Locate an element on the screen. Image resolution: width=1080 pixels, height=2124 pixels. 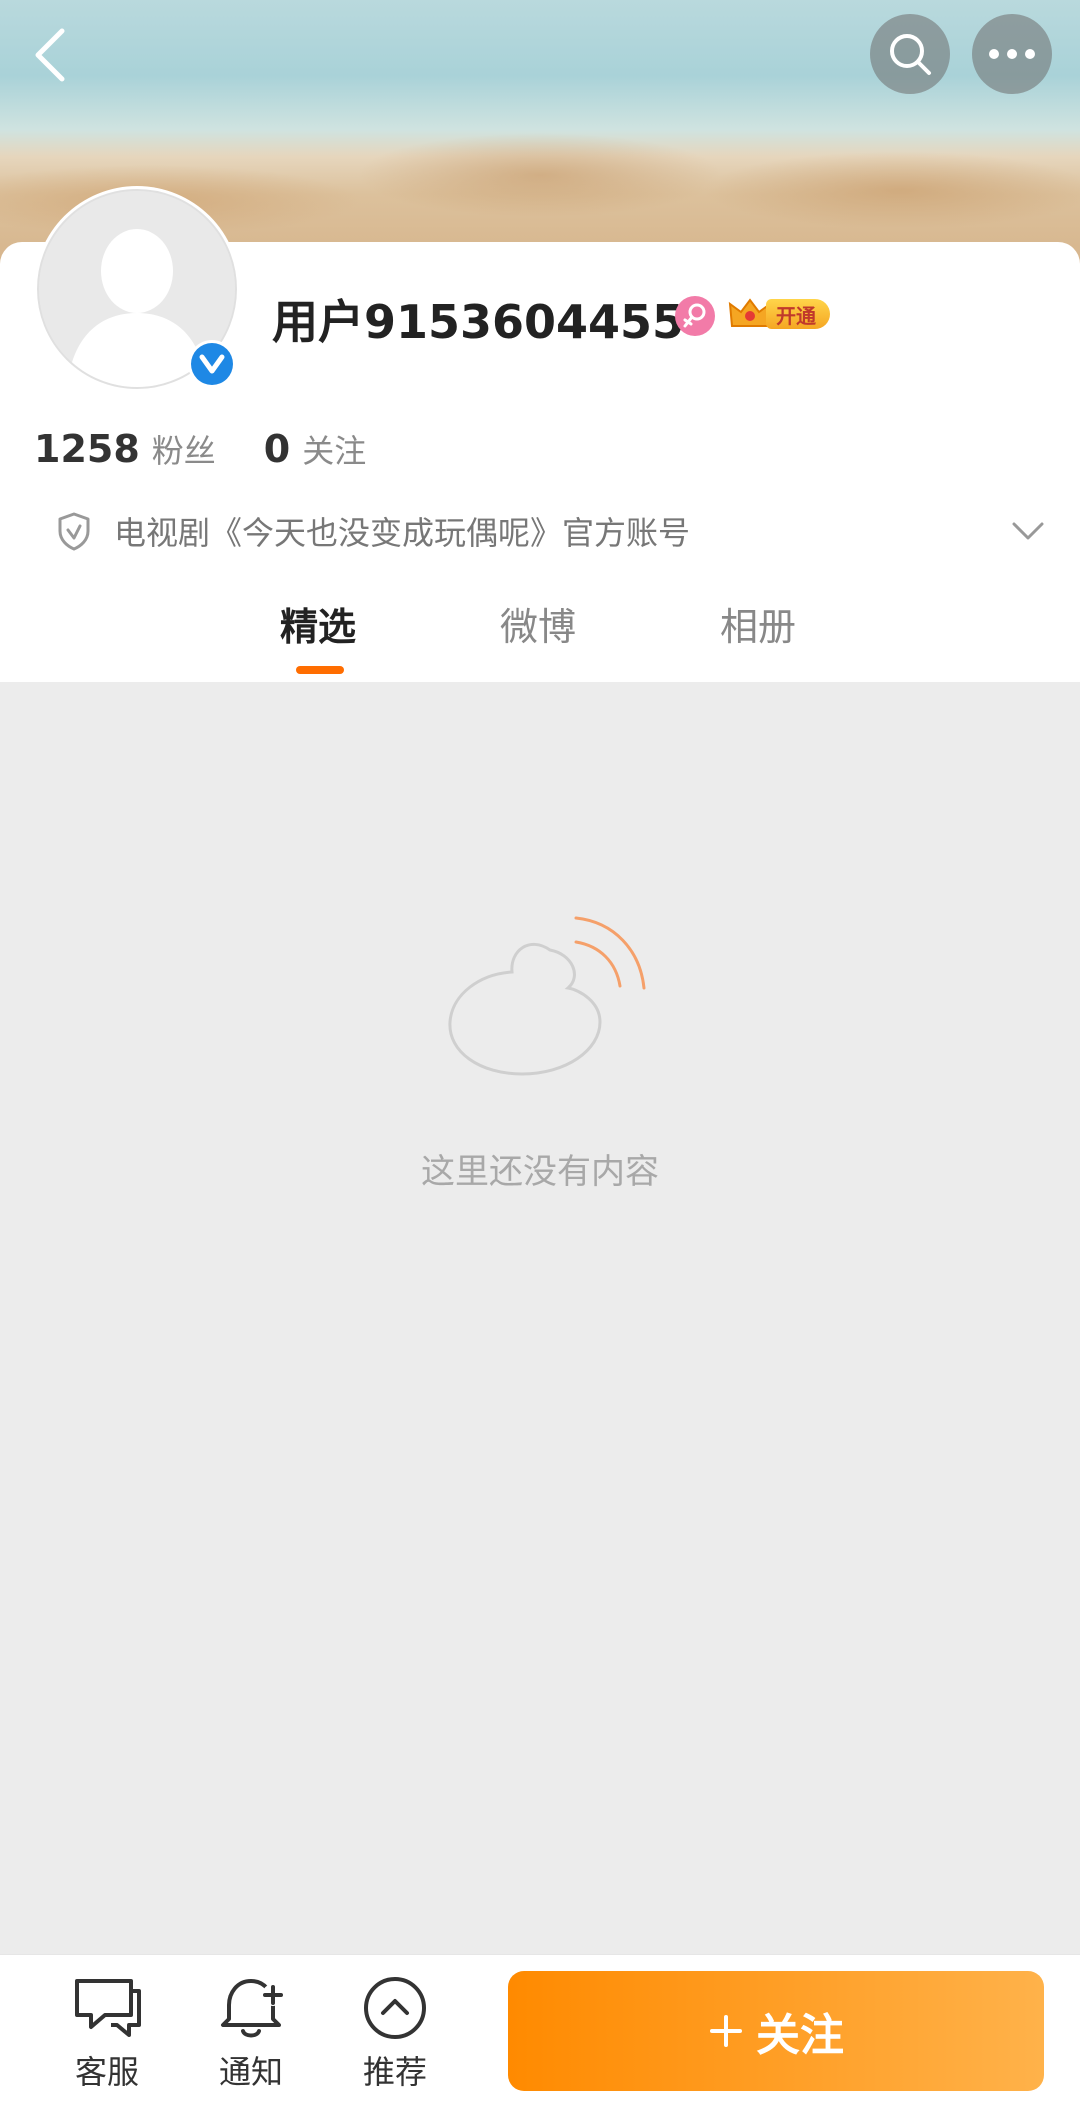
profile-stats: 1258 粉丝 0 关注 is located at coordinates (200, 449).